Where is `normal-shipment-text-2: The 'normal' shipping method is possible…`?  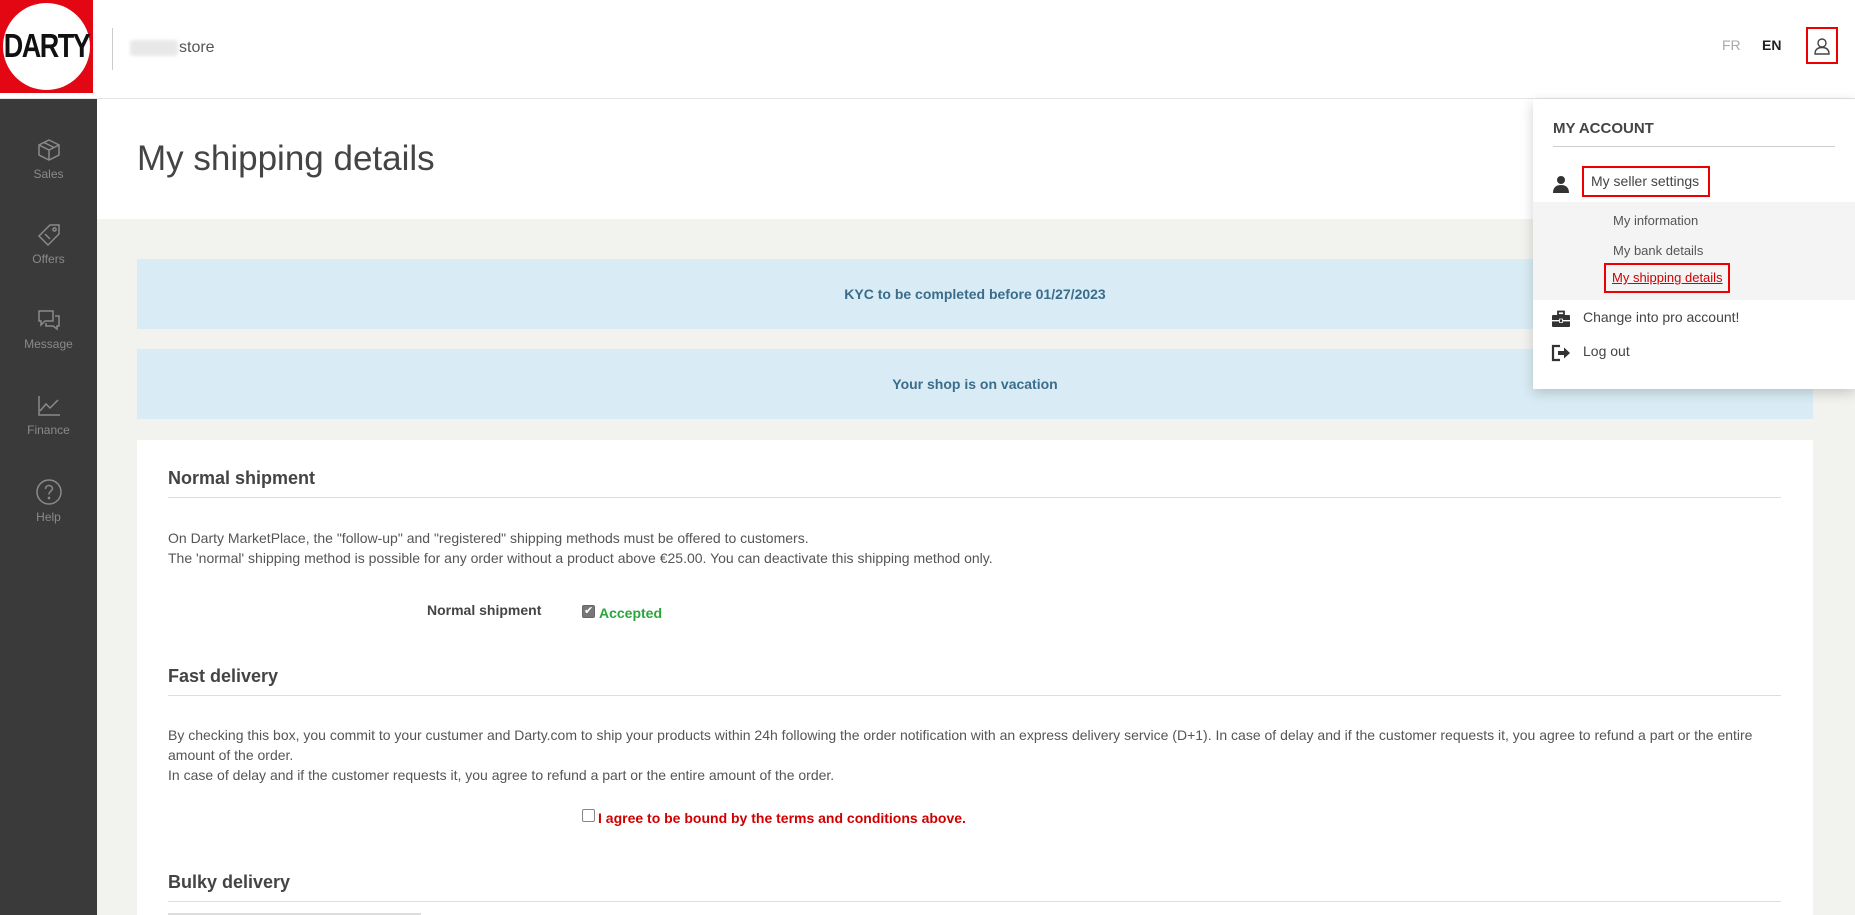 normal-shipment-text-2: The 'normal' shipping method is possible… is located at coordinates (580, 558).